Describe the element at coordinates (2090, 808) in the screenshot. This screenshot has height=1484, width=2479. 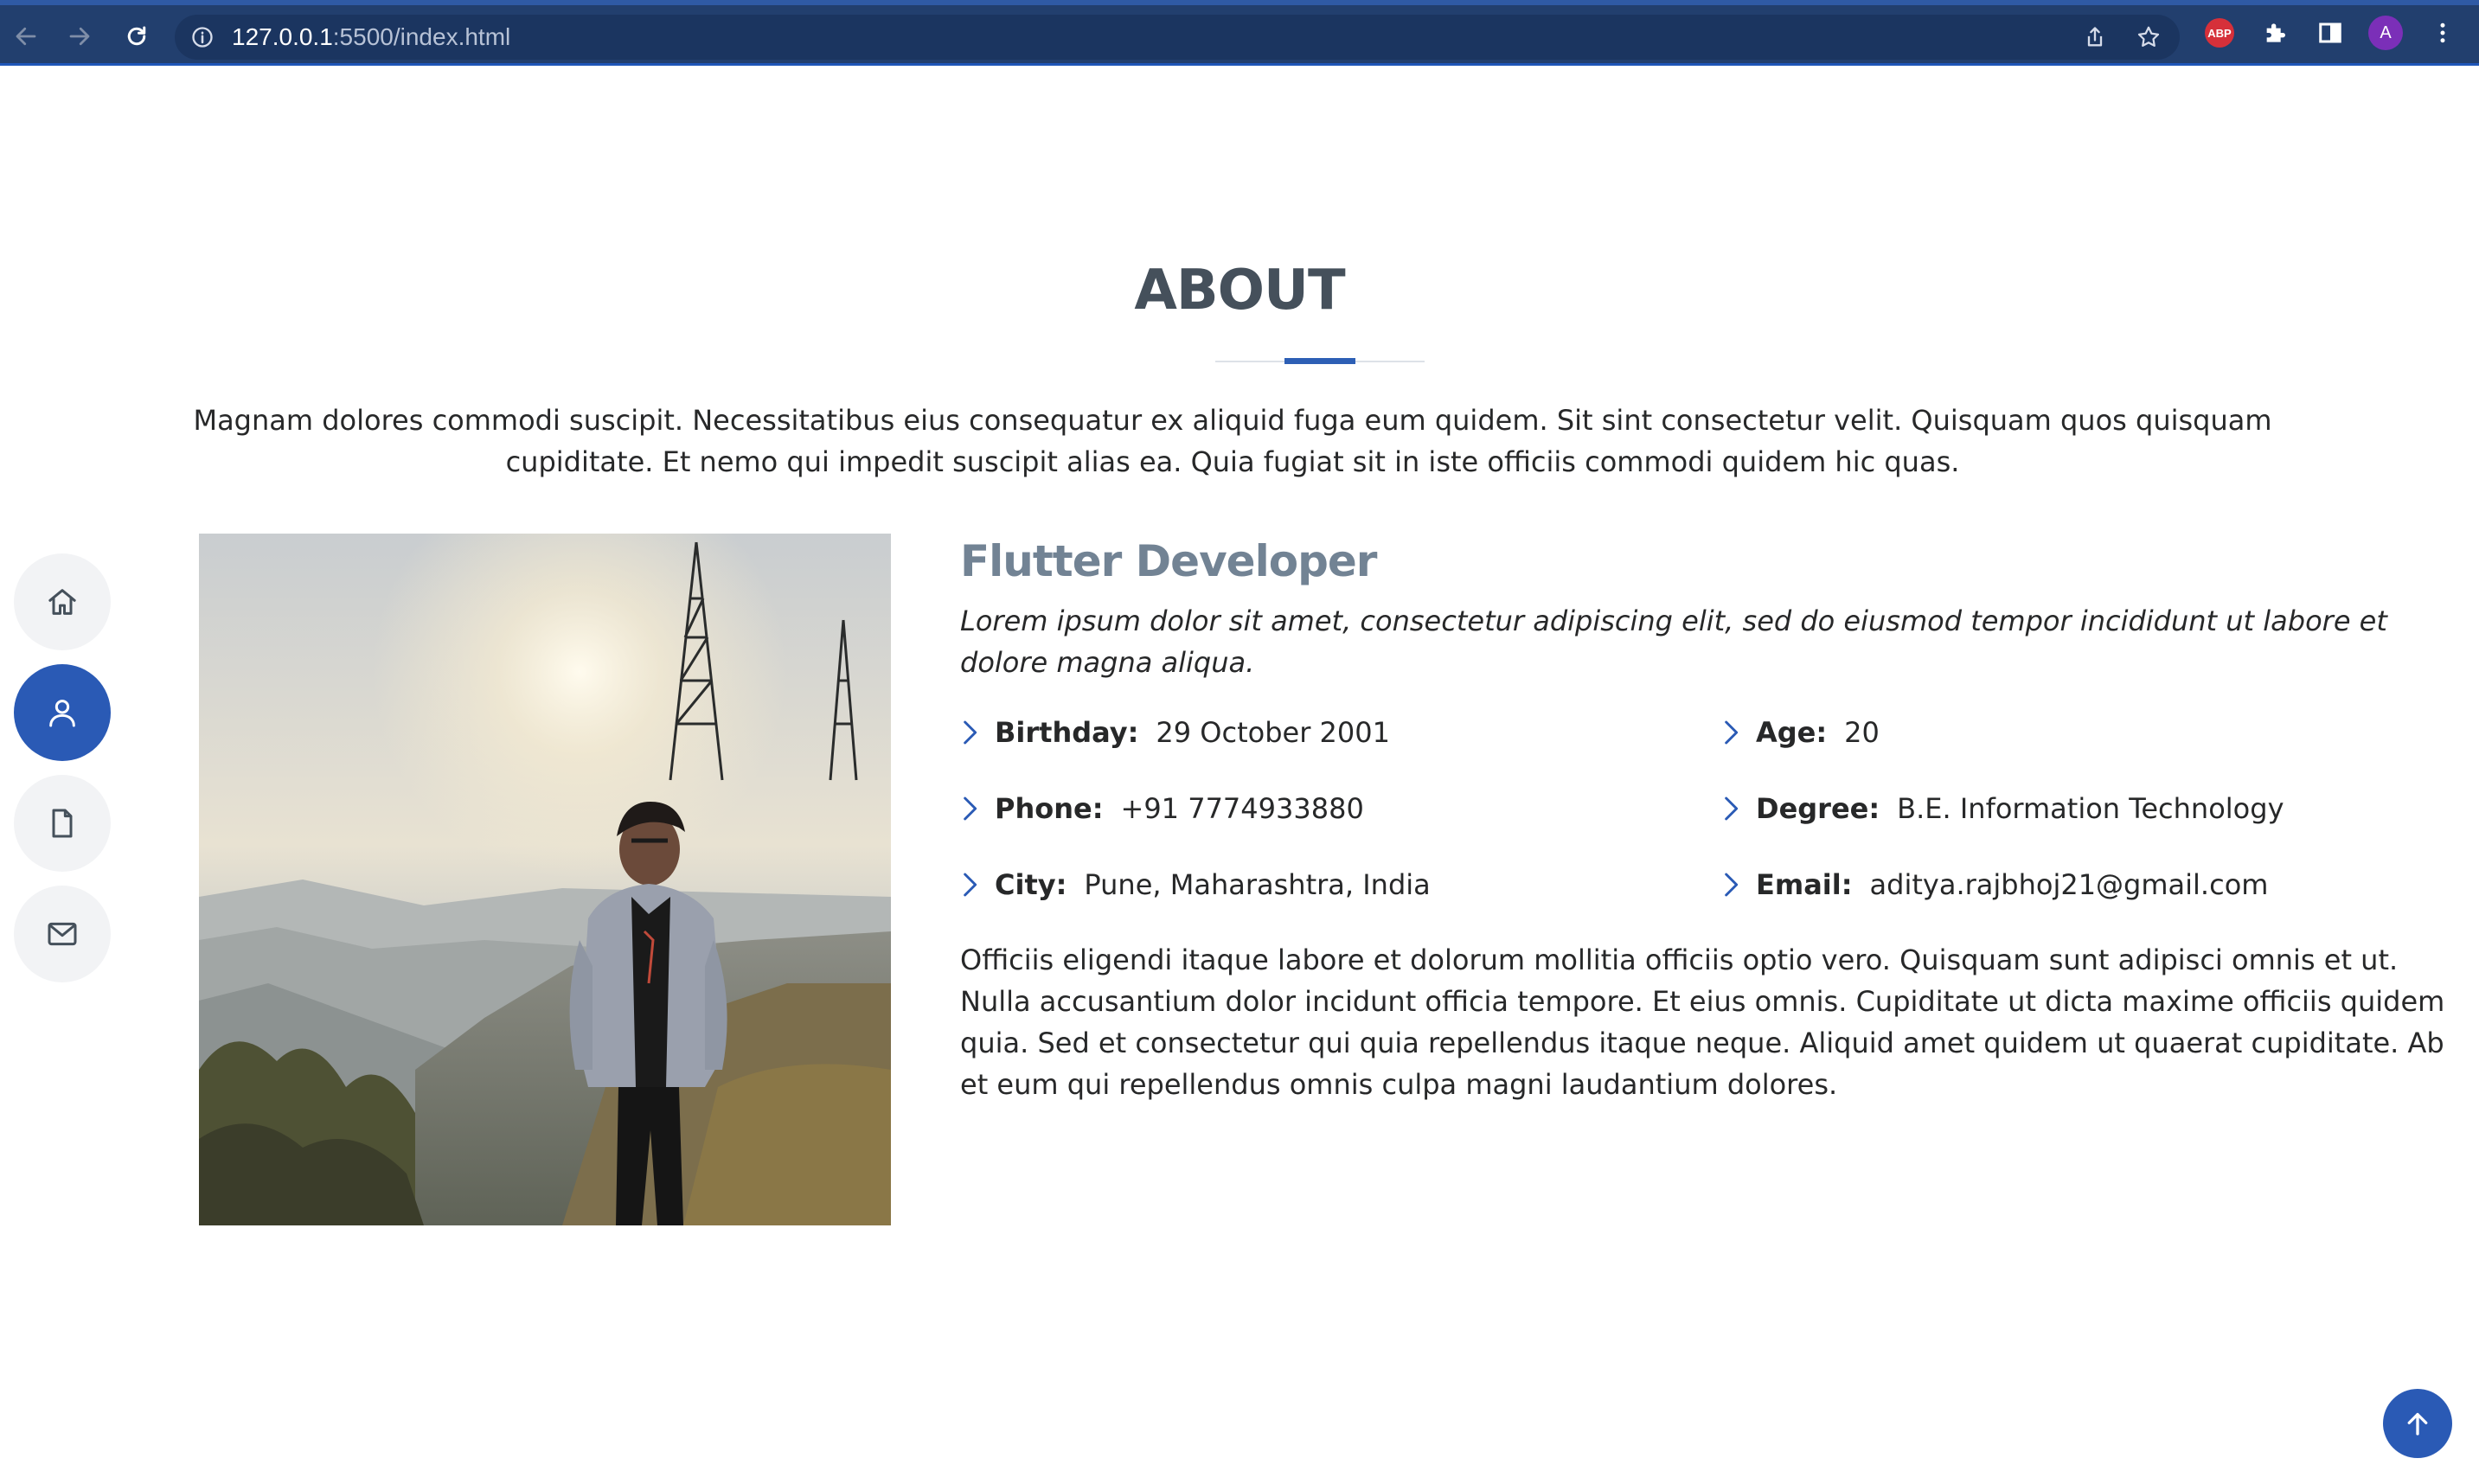
I see `degree-value: B.E. Information Technology` at that location.